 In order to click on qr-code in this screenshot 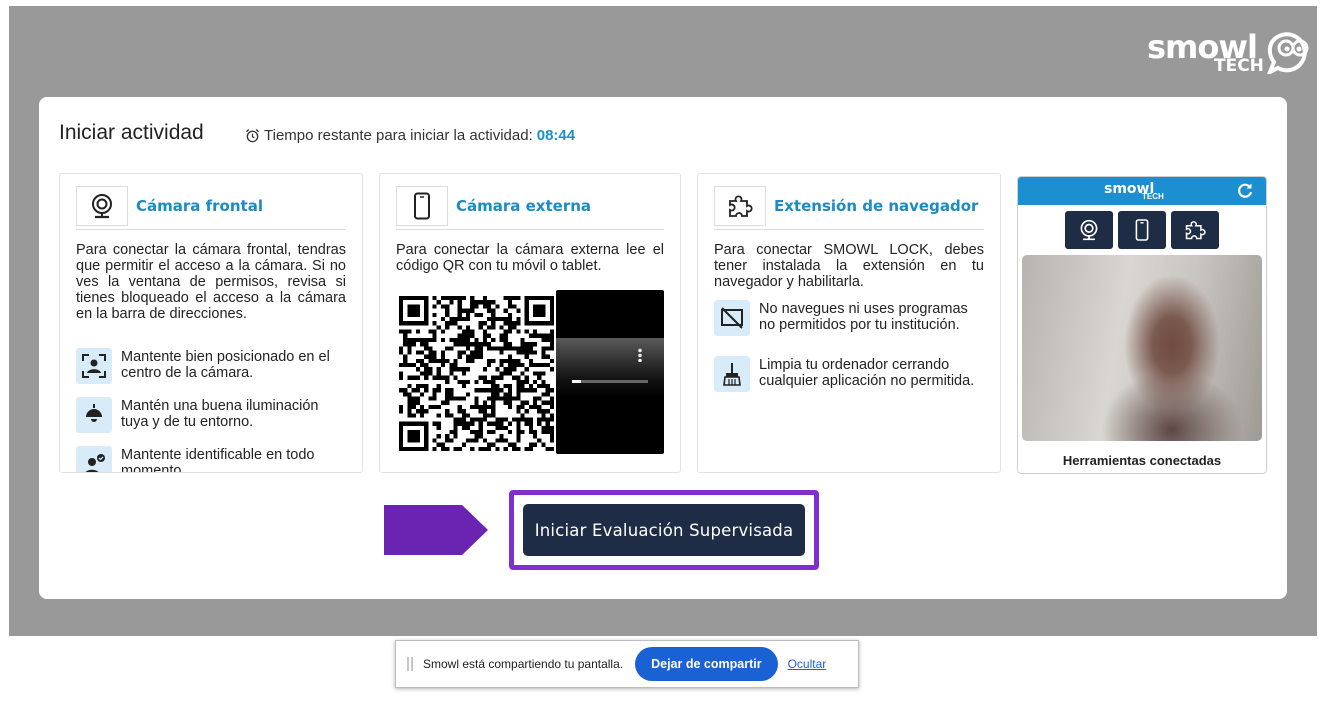, I will do `click(476, 373)`.